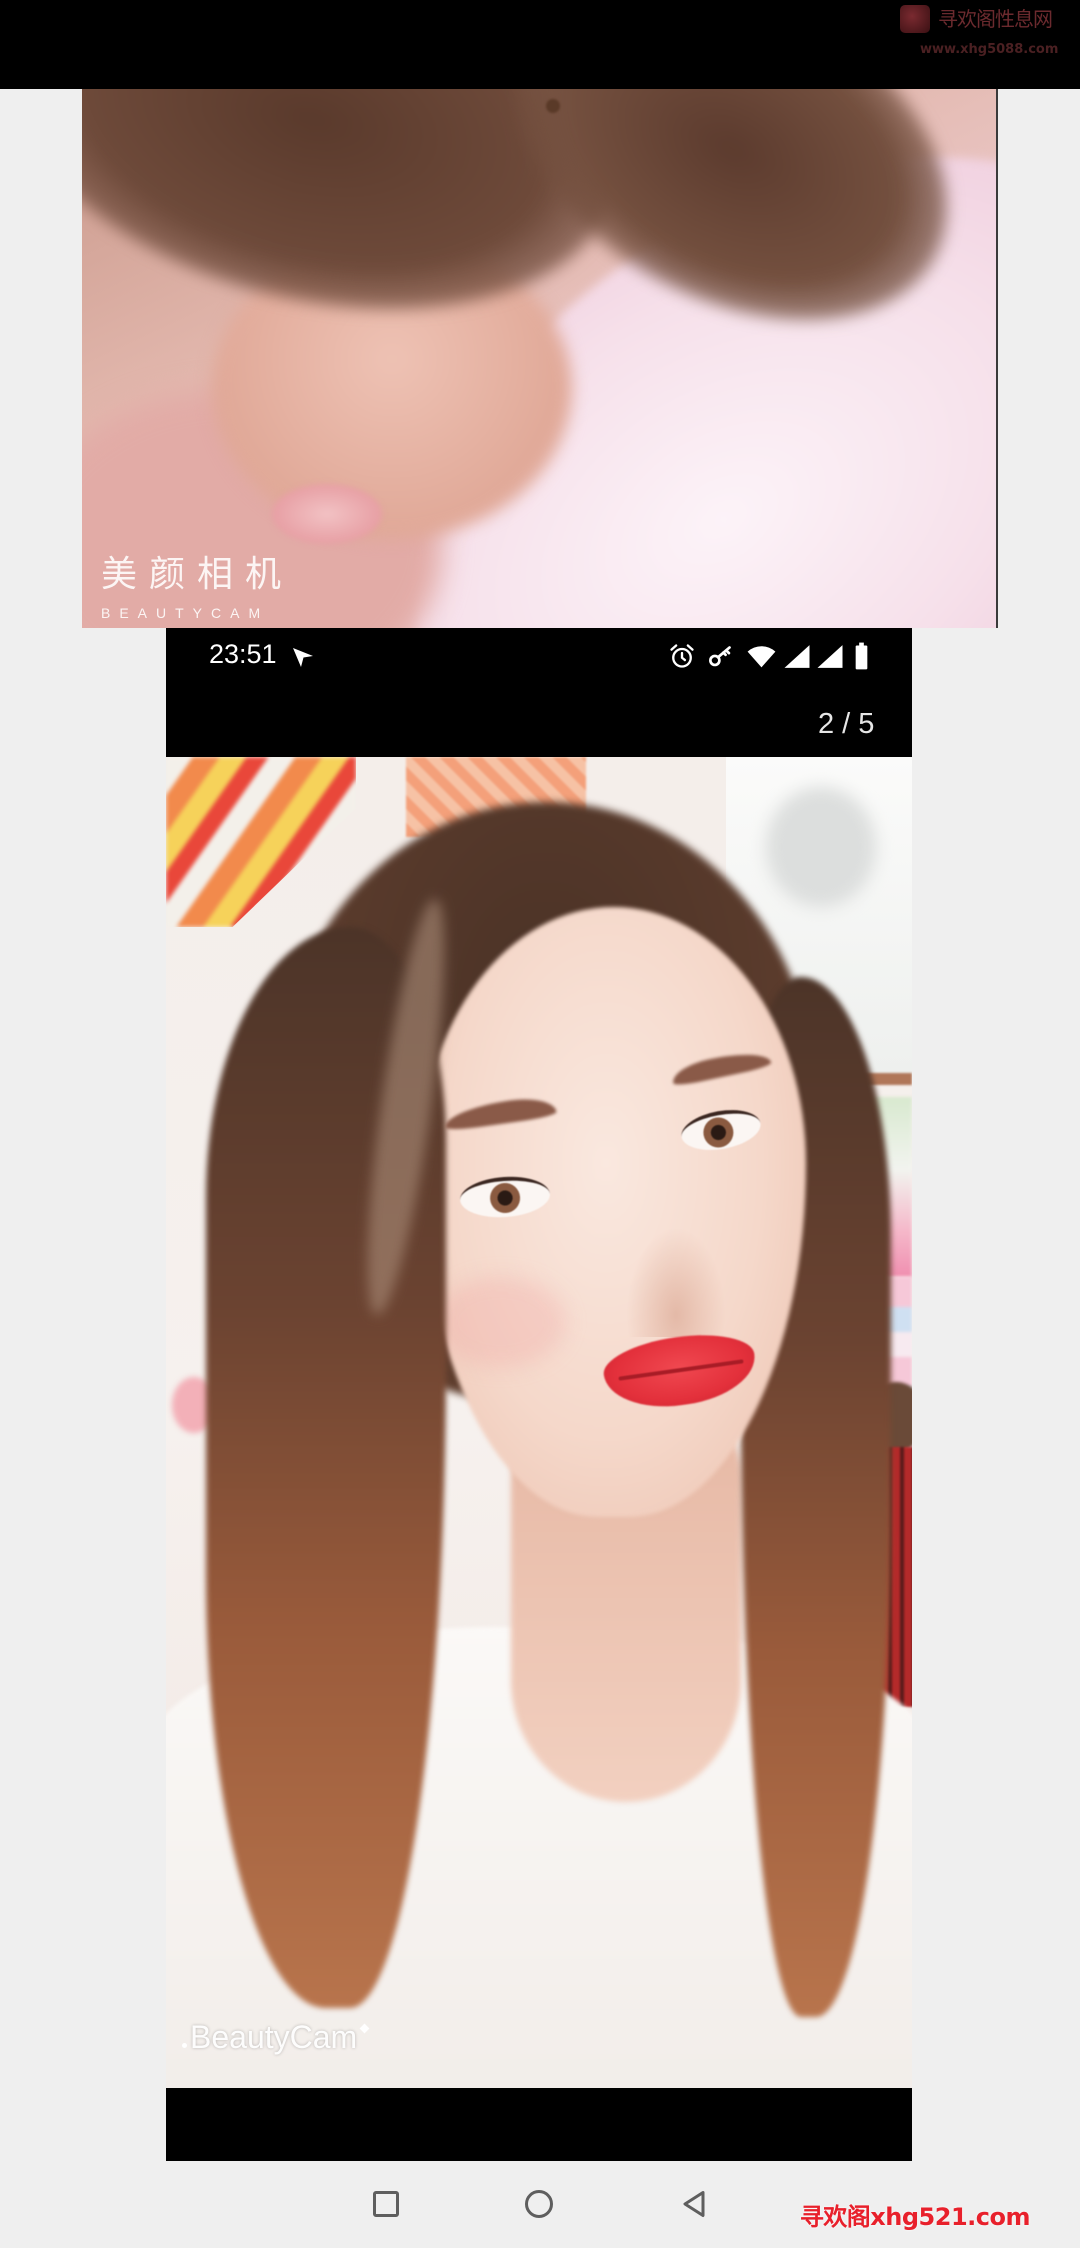  I want to click on top-bar: 寻欢阁性息网 www.xhg5088.com, so click(540, 44).